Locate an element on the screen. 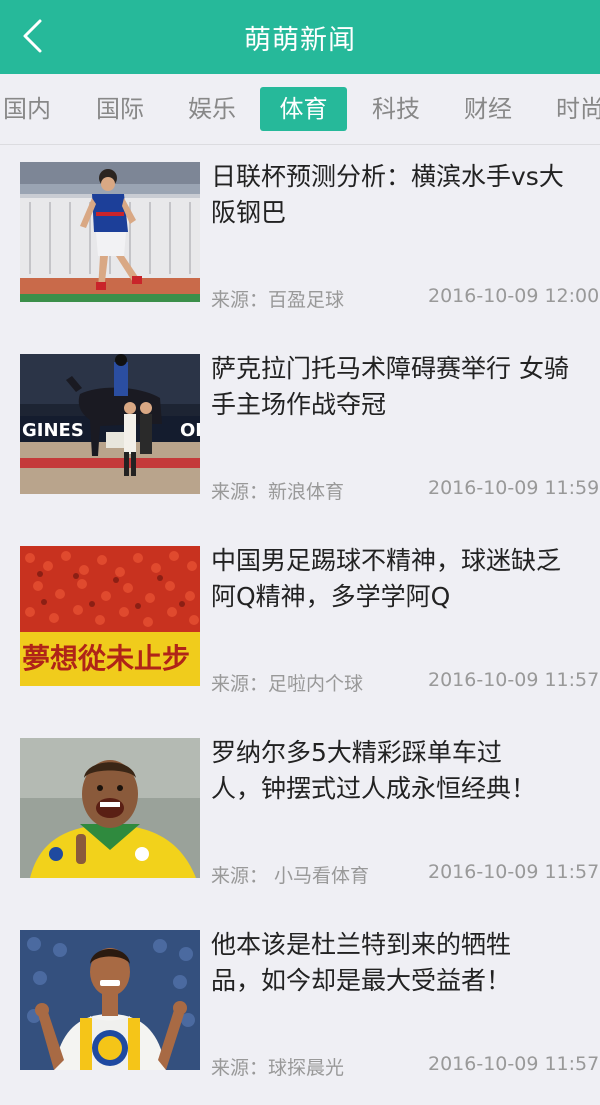 This screenshot has height=1105, width=600. svg-text: ON is located at coordinates (190, 430).